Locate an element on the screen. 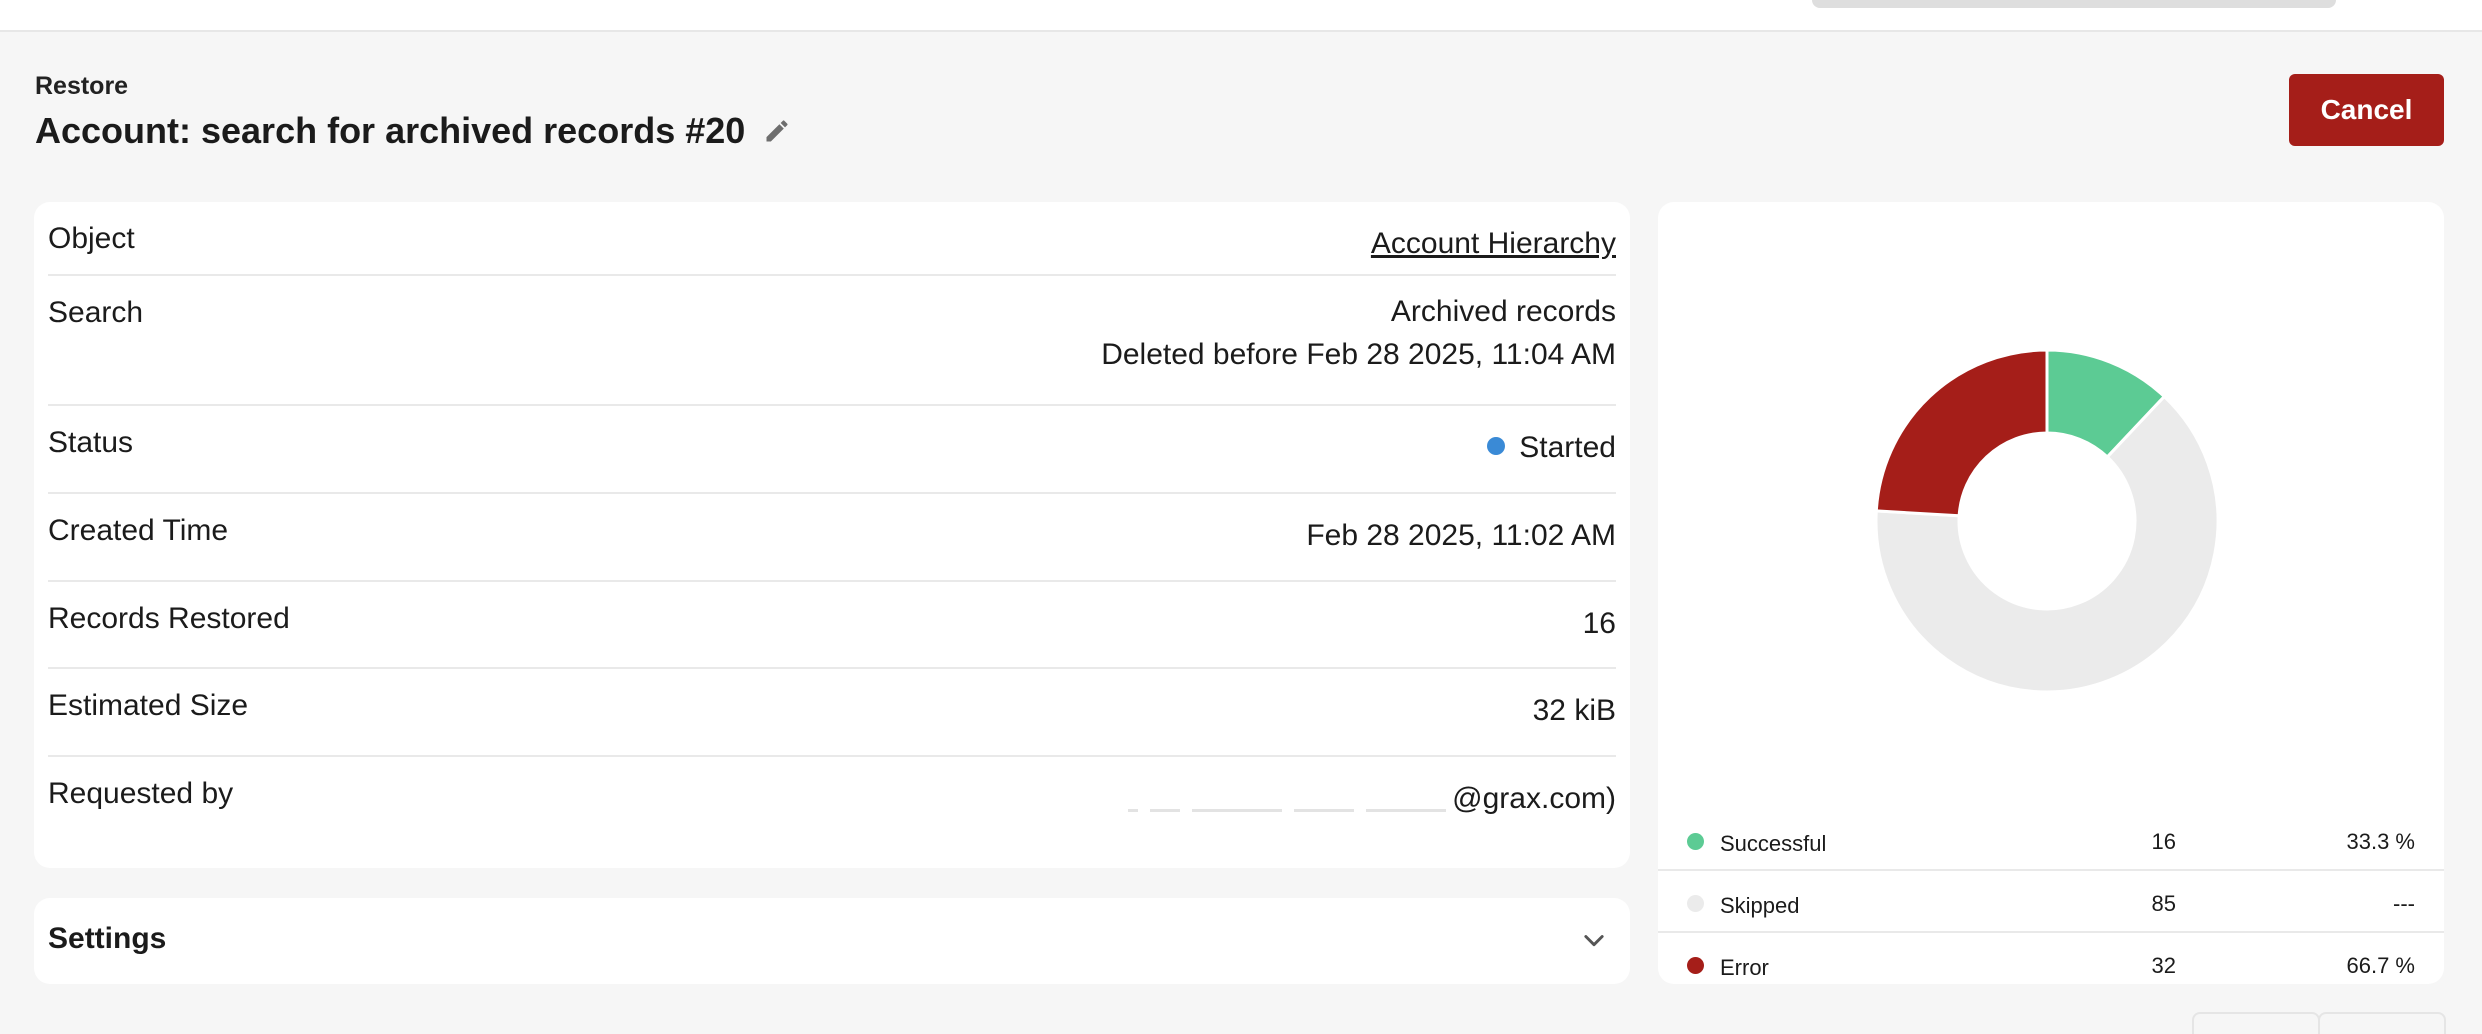  status-value: Started is located at coordinates (1551, 447).